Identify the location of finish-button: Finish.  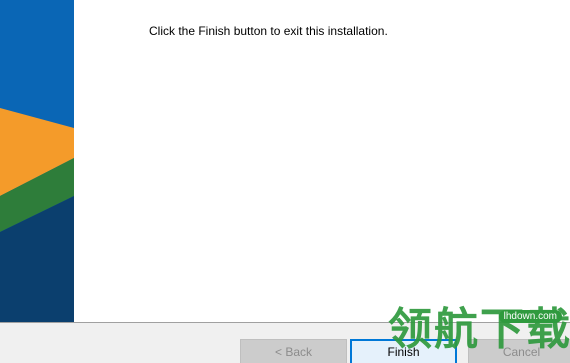
(403, 351).